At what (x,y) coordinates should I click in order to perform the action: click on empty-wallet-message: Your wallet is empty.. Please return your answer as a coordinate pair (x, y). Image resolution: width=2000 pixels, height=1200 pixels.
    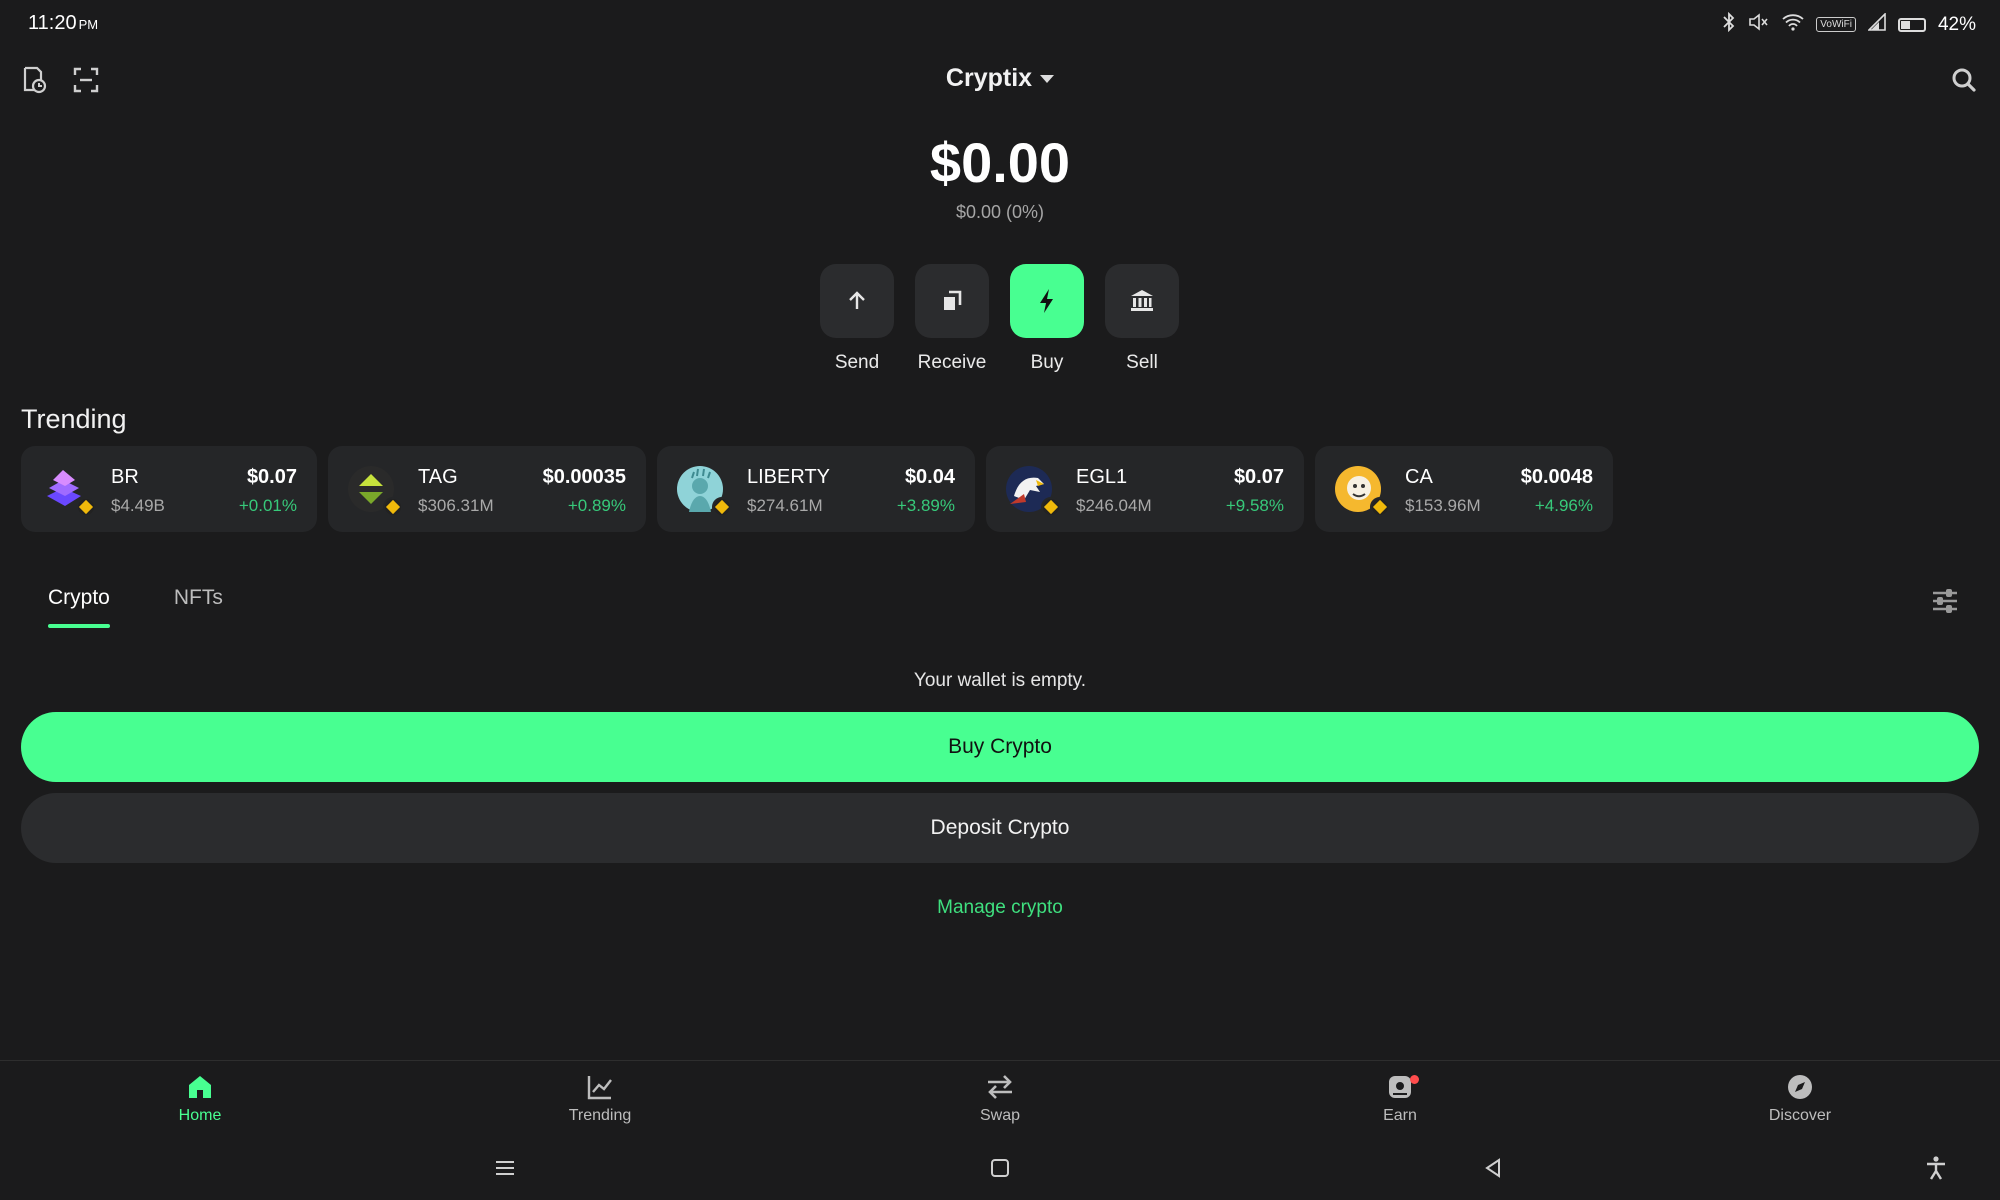
    Looking at the image, I should click on (1000, 680).